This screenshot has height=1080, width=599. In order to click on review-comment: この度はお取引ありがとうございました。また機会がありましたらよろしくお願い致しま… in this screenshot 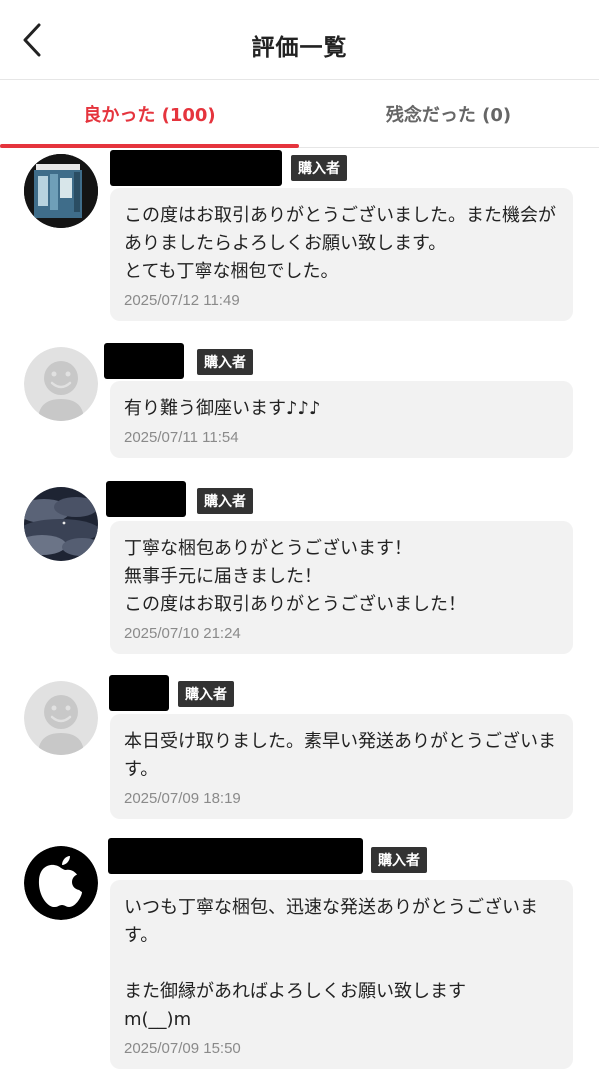, I will do `click(340, 243)`.